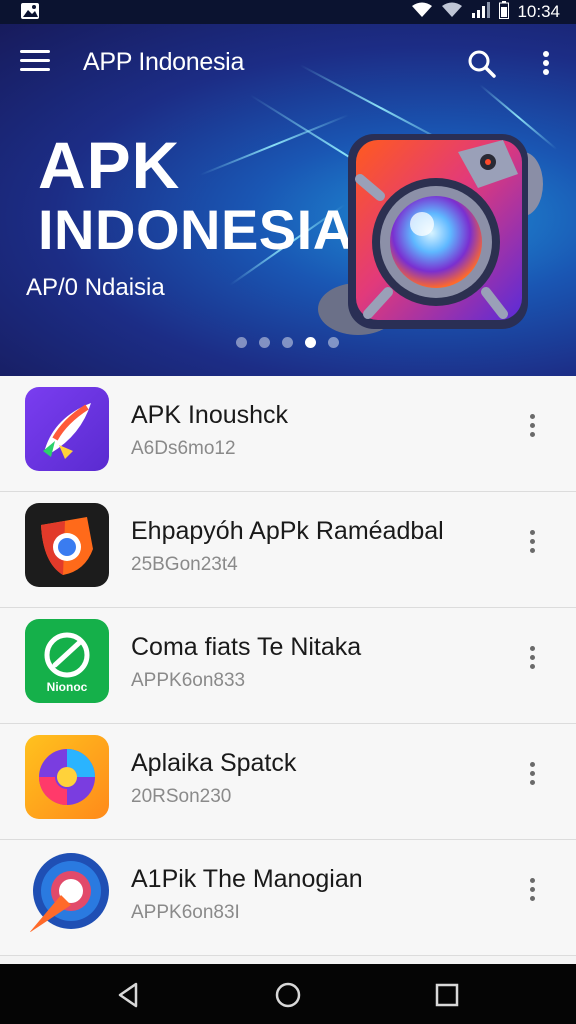  I want to click on app-name: Coma fiats Te Nitaka, so click(246, 647).